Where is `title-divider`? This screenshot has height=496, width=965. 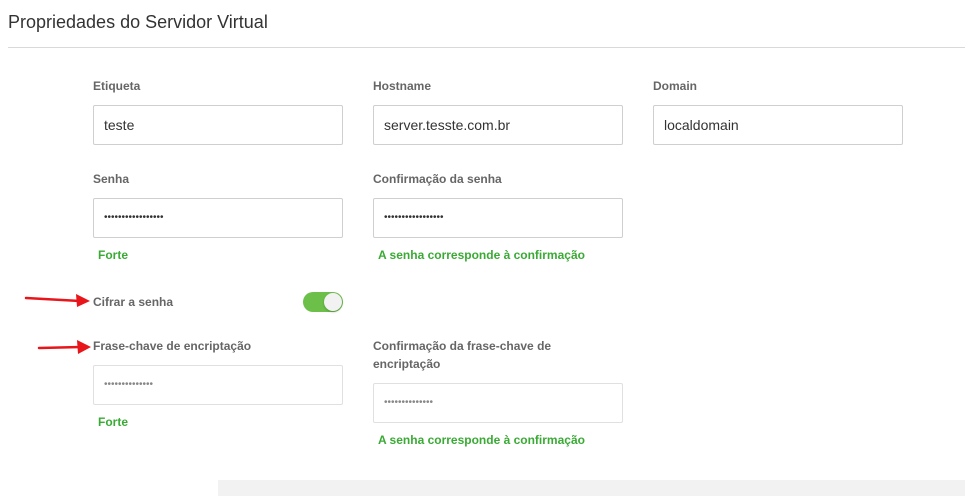
title-divider is located at coordinates (486, 47).